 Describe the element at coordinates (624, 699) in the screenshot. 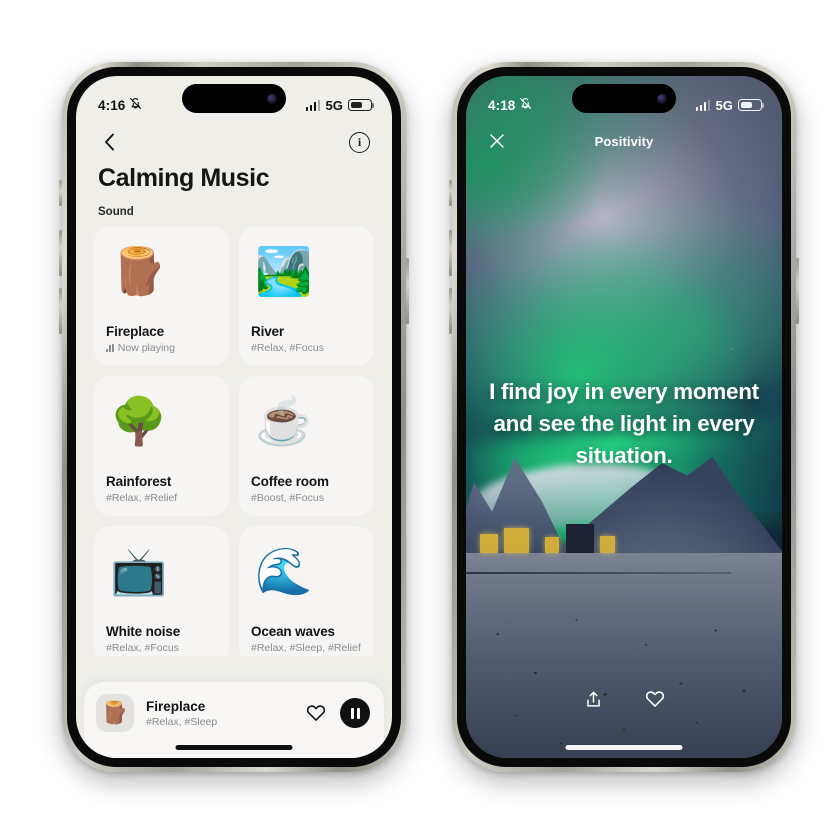

I see `photo-action-bar` at that location.